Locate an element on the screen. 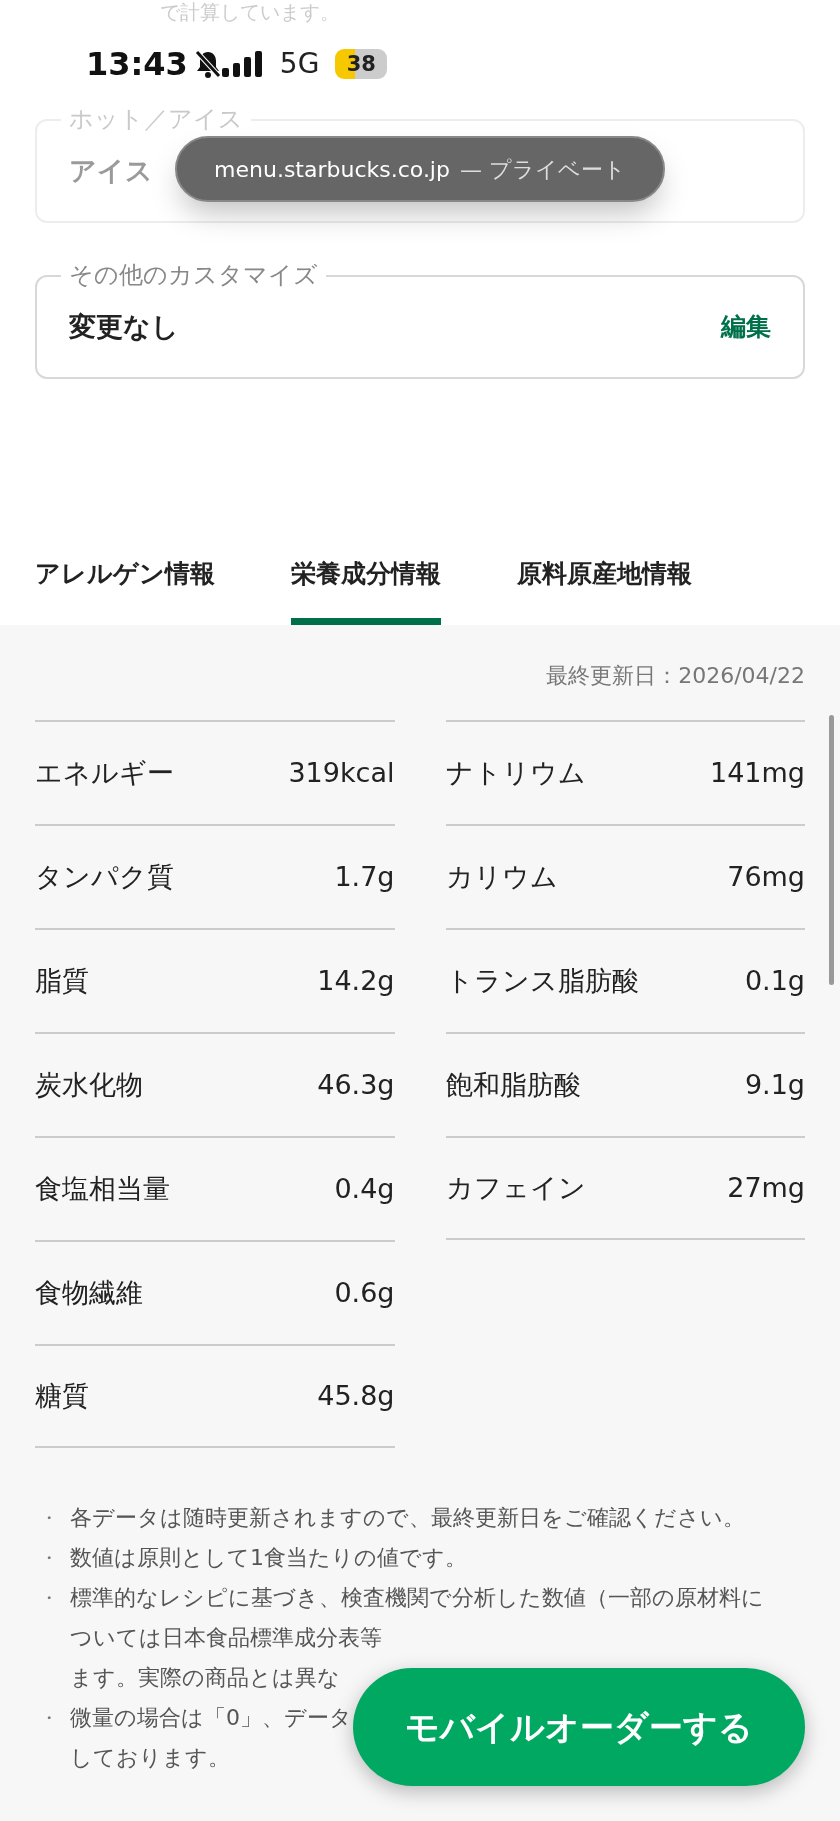 The width and height of the screenshot is (840, 1821). nutrient-name: 食物繊維 is located at coordinates (89, 1292).